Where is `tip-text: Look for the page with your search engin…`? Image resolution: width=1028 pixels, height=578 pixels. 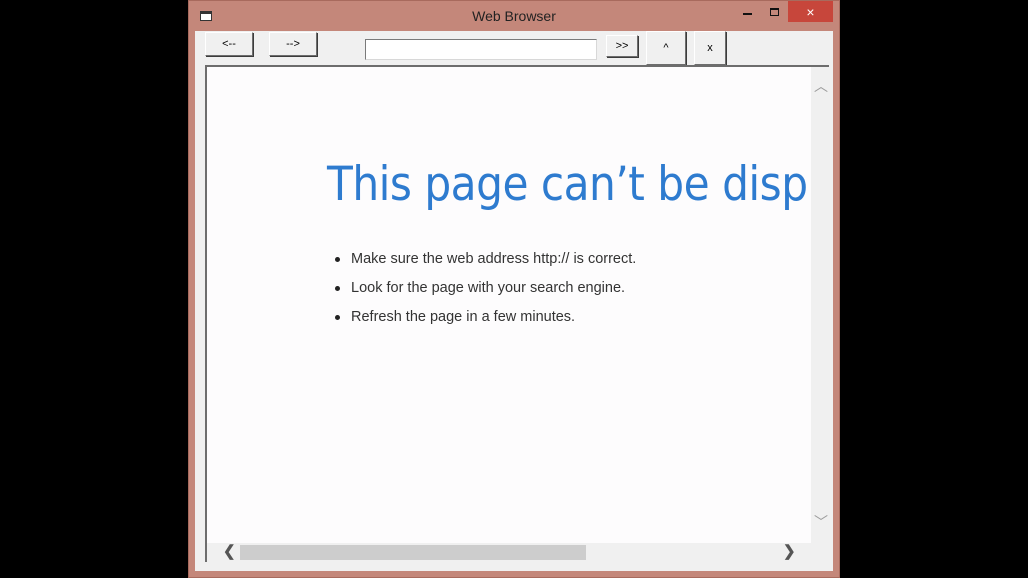 tip-text: Look for the page with your search engin… is located at coordinates (488, 288).